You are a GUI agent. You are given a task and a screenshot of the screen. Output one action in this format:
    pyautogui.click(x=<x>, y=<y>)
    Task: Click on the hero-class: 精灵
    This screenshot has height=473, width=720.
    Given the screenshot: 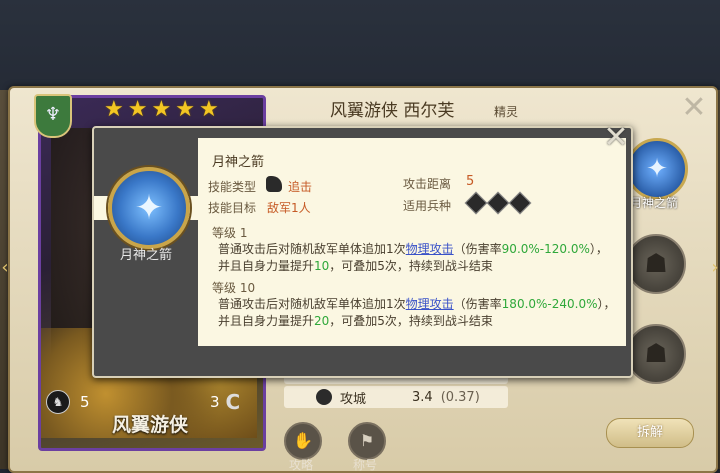 What is the action you would take?
    pyautogui.click(x=506, y=112)
    